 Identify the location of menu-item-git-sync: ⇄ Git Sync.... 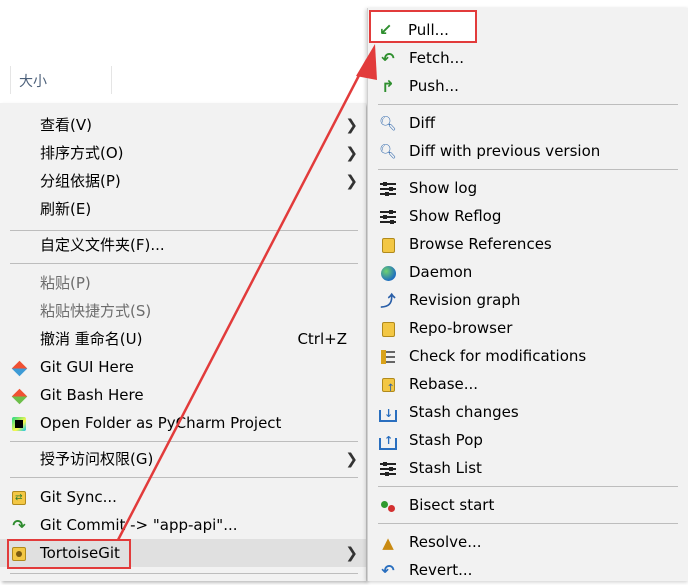
(183, 497).